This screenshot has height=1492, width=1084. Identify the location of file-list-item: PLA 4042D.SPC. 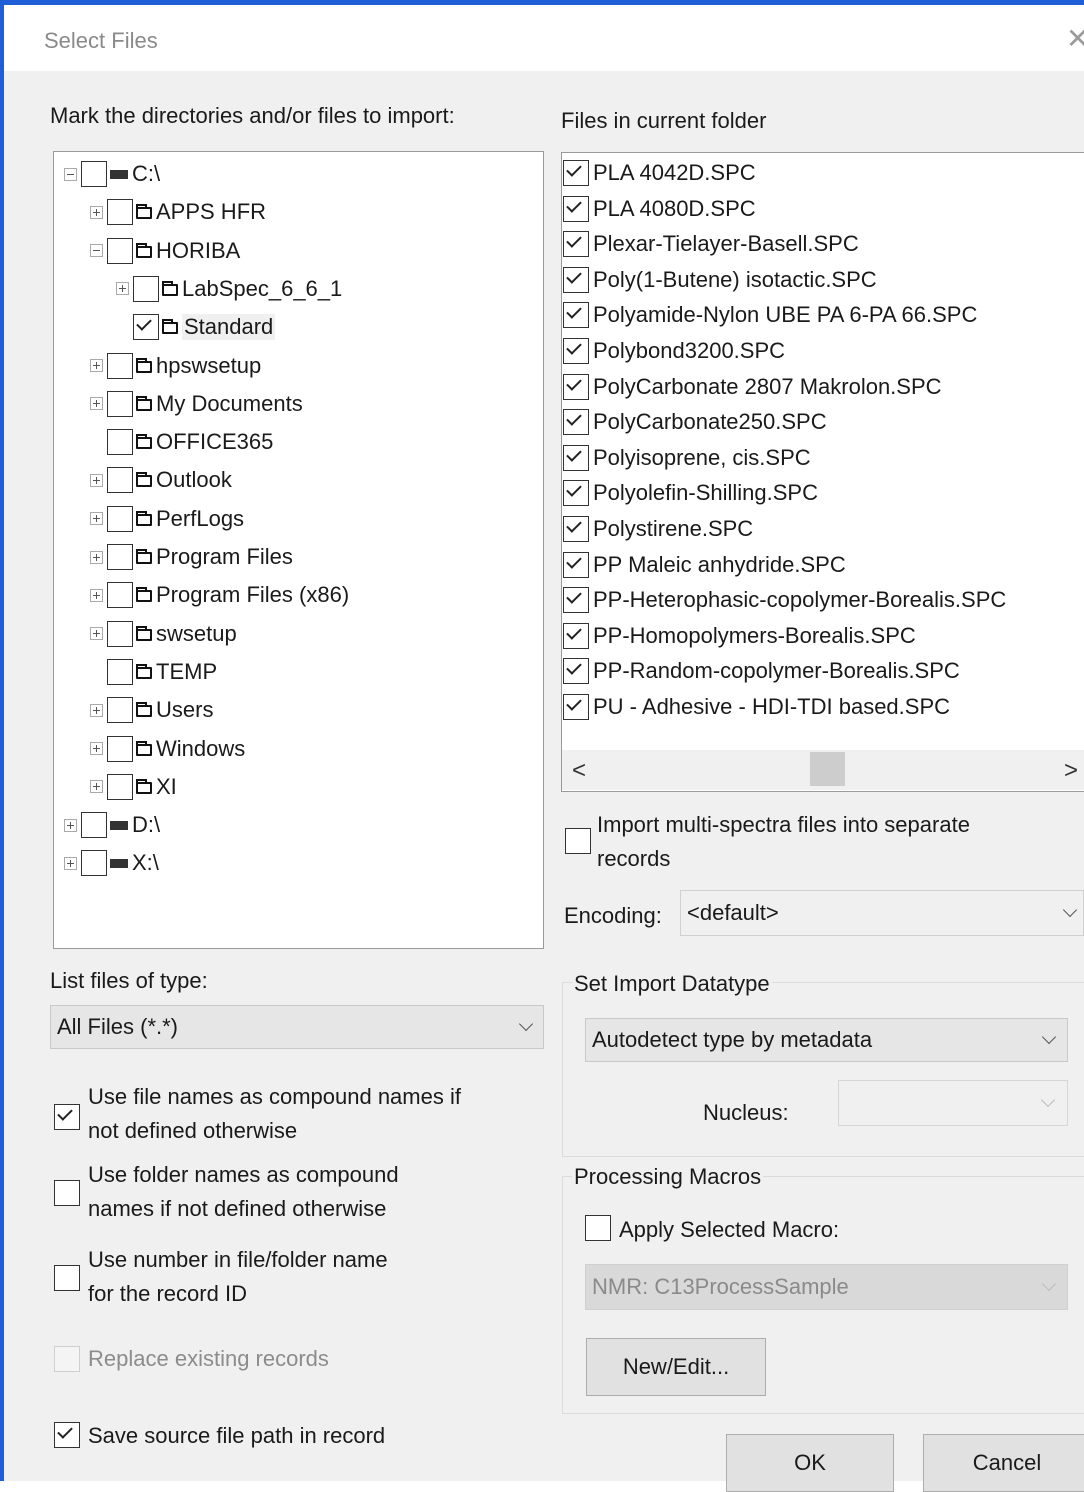
(659, 173).